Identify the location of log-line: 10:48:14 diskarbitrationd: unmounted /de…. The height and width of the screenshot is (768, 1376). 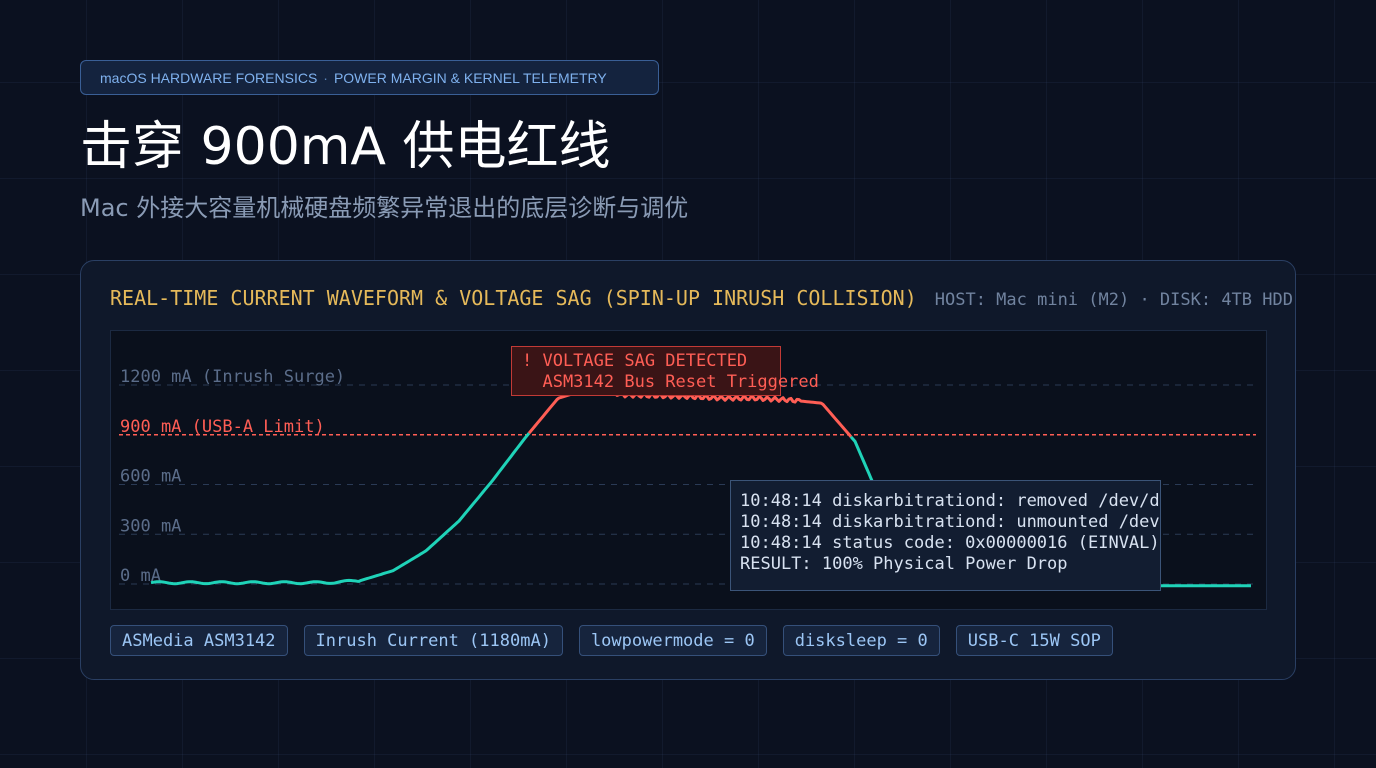
(950, 522).